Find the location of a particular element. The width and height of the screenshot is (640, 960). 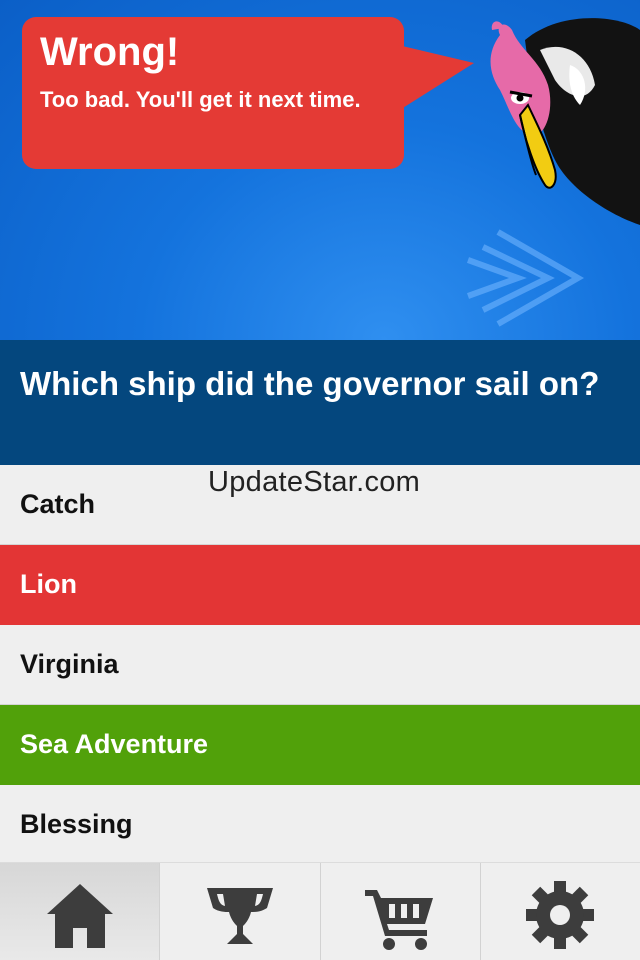

answer-option-sea-adventure: Sea Adventure is located at coordinates (320, 745).